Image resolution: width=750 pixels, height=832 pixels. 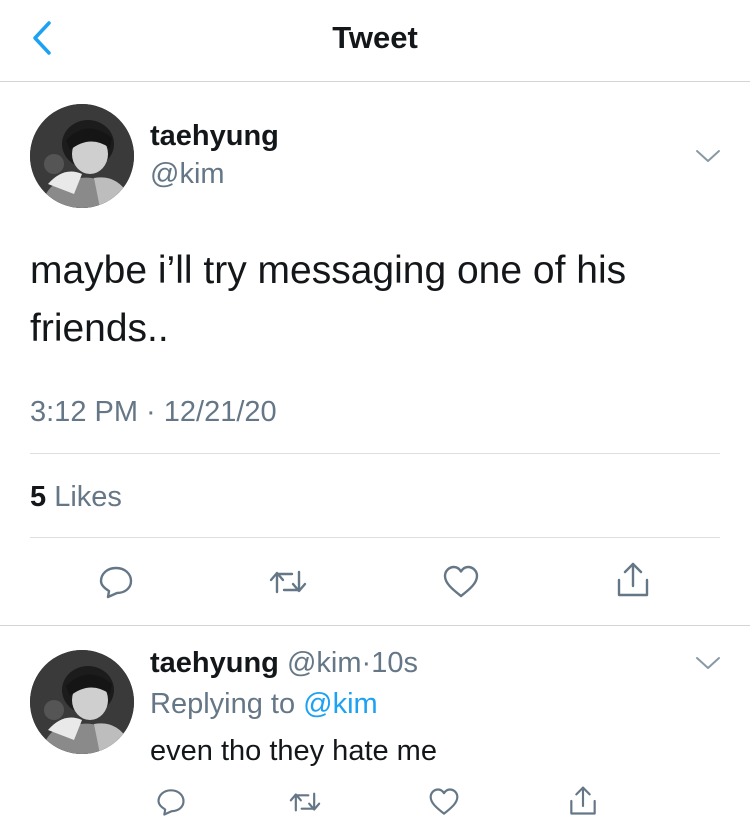 I want to click on reply-username-handle: @kim, so click(x=324, y=663).